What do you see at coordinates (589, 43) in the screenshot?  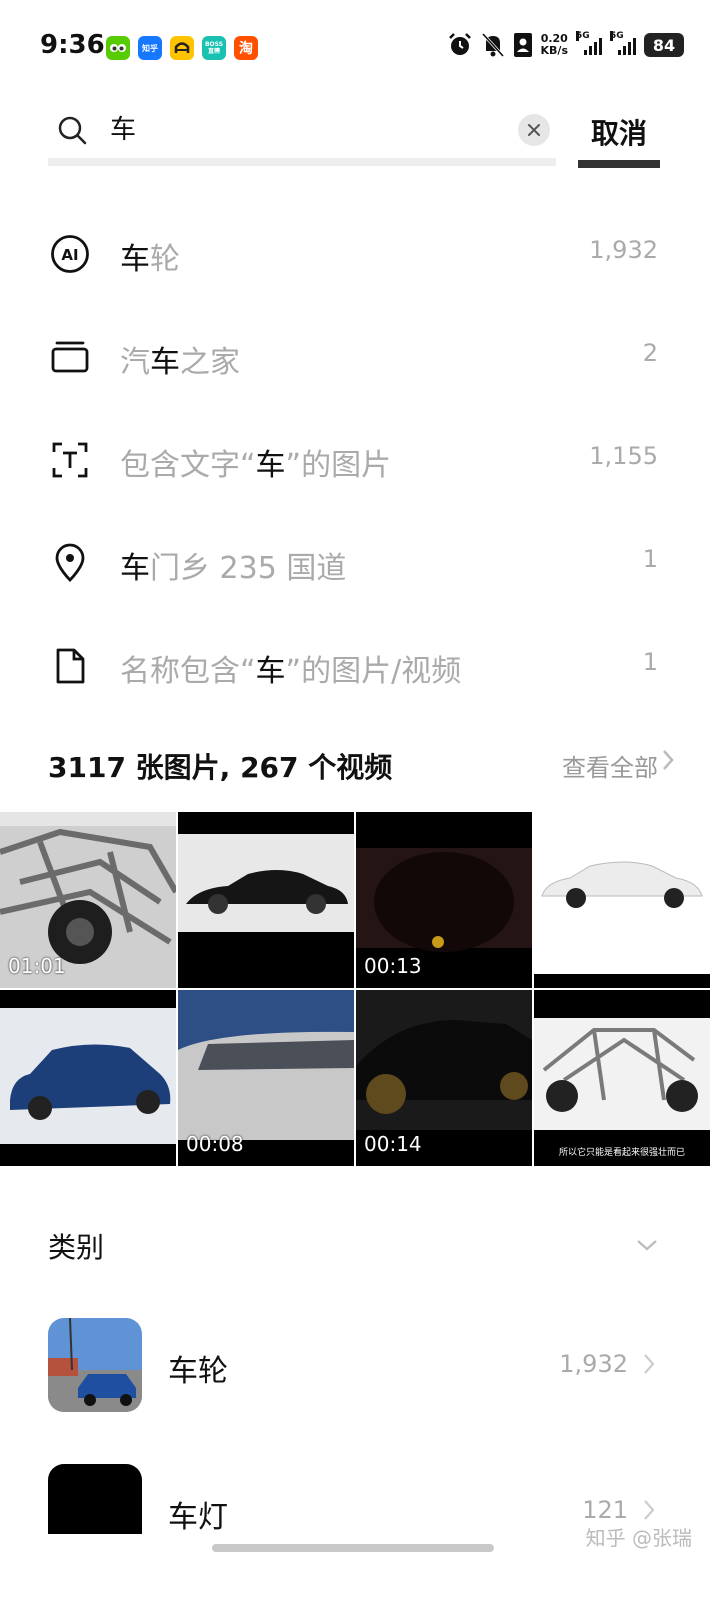 I see `signal-strength-icon-1: 5G` at bounding box center [589, 43].